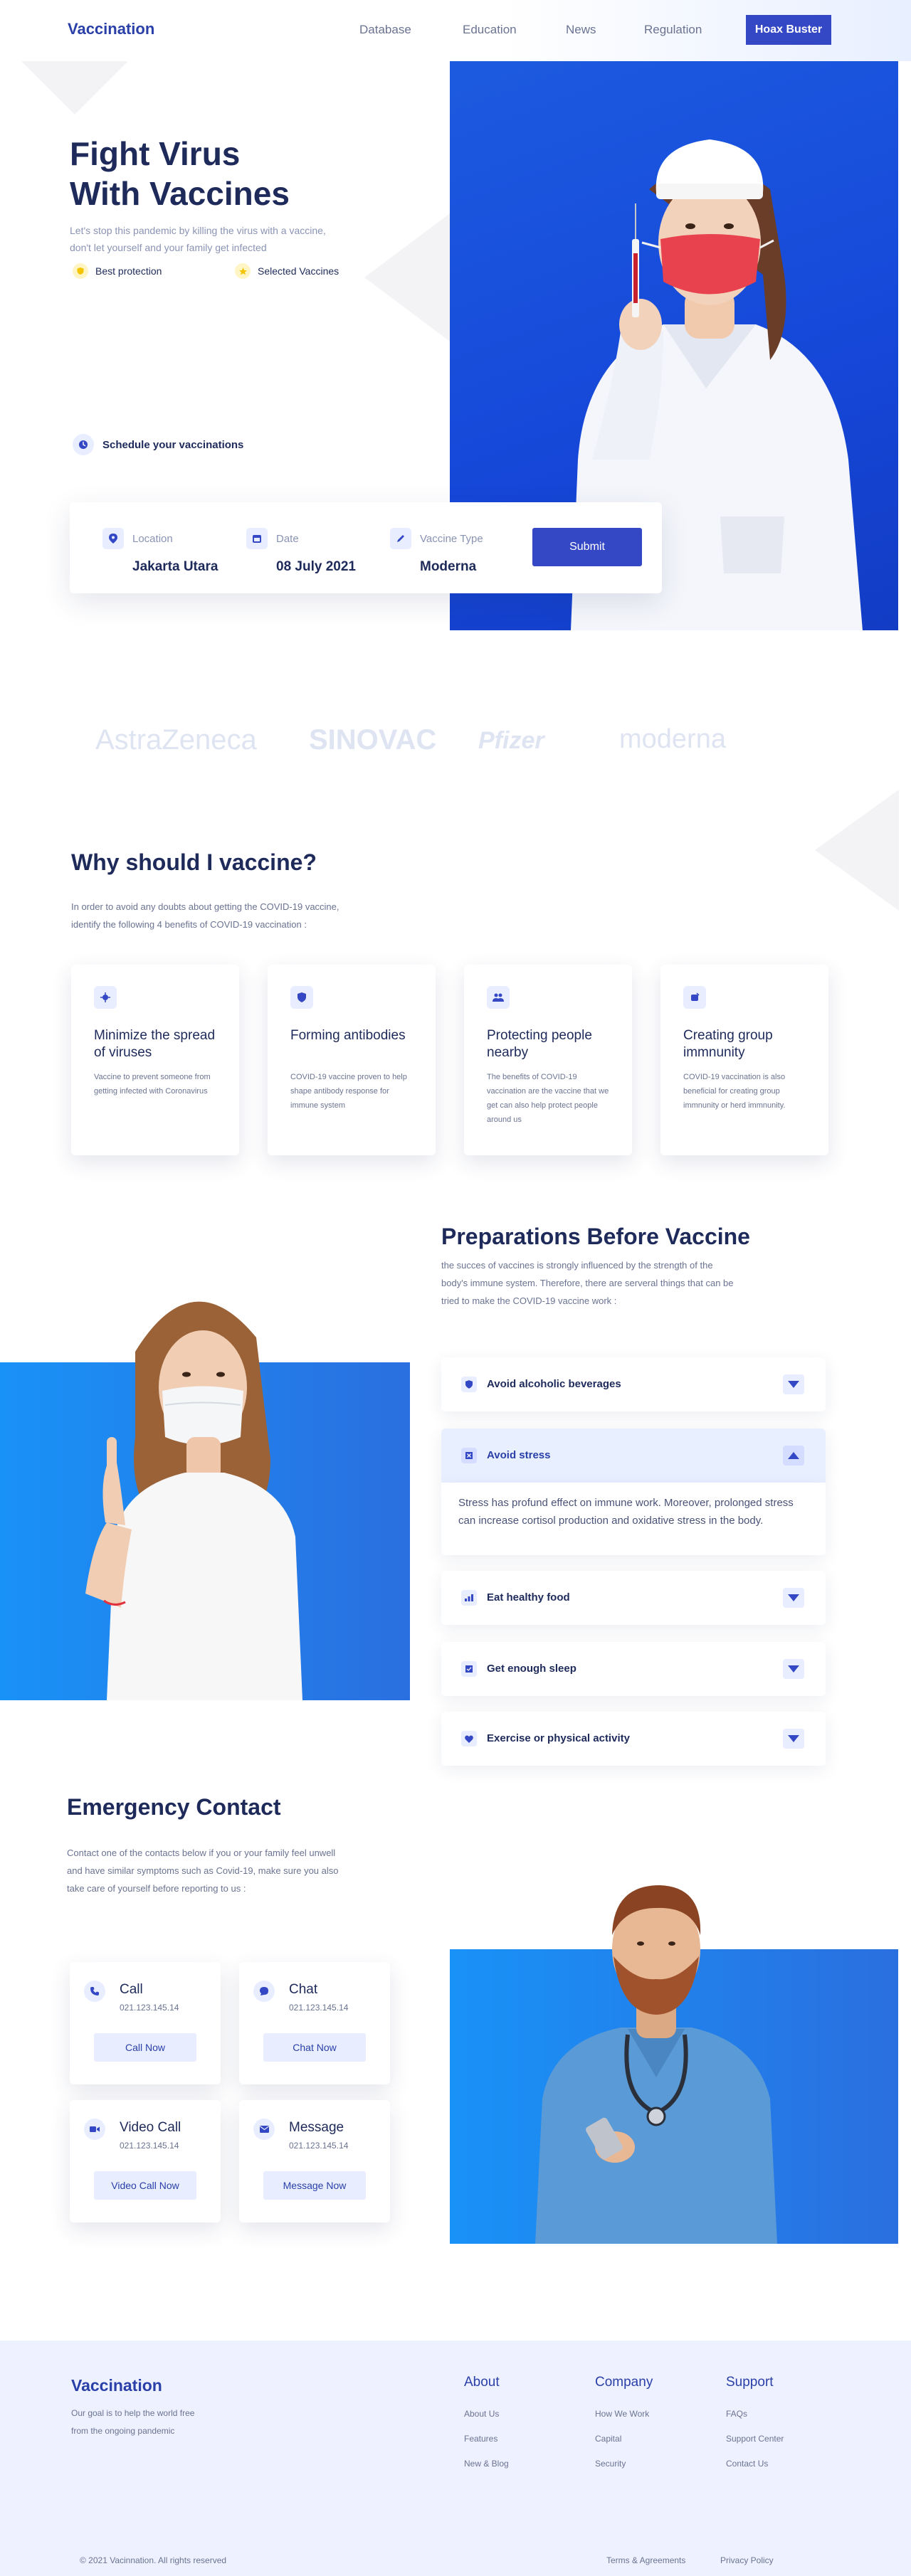 The height and width of the screenshot is (2576, 911). What do you see at coordinates (793, 1455) in the screenshot?
I see `chevron-up-icon` at bounding box center [793, 1455].